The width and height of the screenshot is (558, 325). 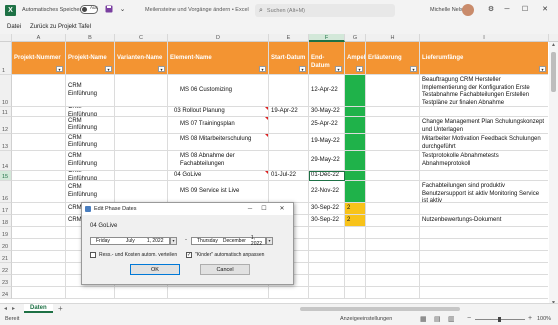 What do you see at coordinates (6, 142) in the screenshot?
I see `row-number: 13` at bounding box center [6, 142].